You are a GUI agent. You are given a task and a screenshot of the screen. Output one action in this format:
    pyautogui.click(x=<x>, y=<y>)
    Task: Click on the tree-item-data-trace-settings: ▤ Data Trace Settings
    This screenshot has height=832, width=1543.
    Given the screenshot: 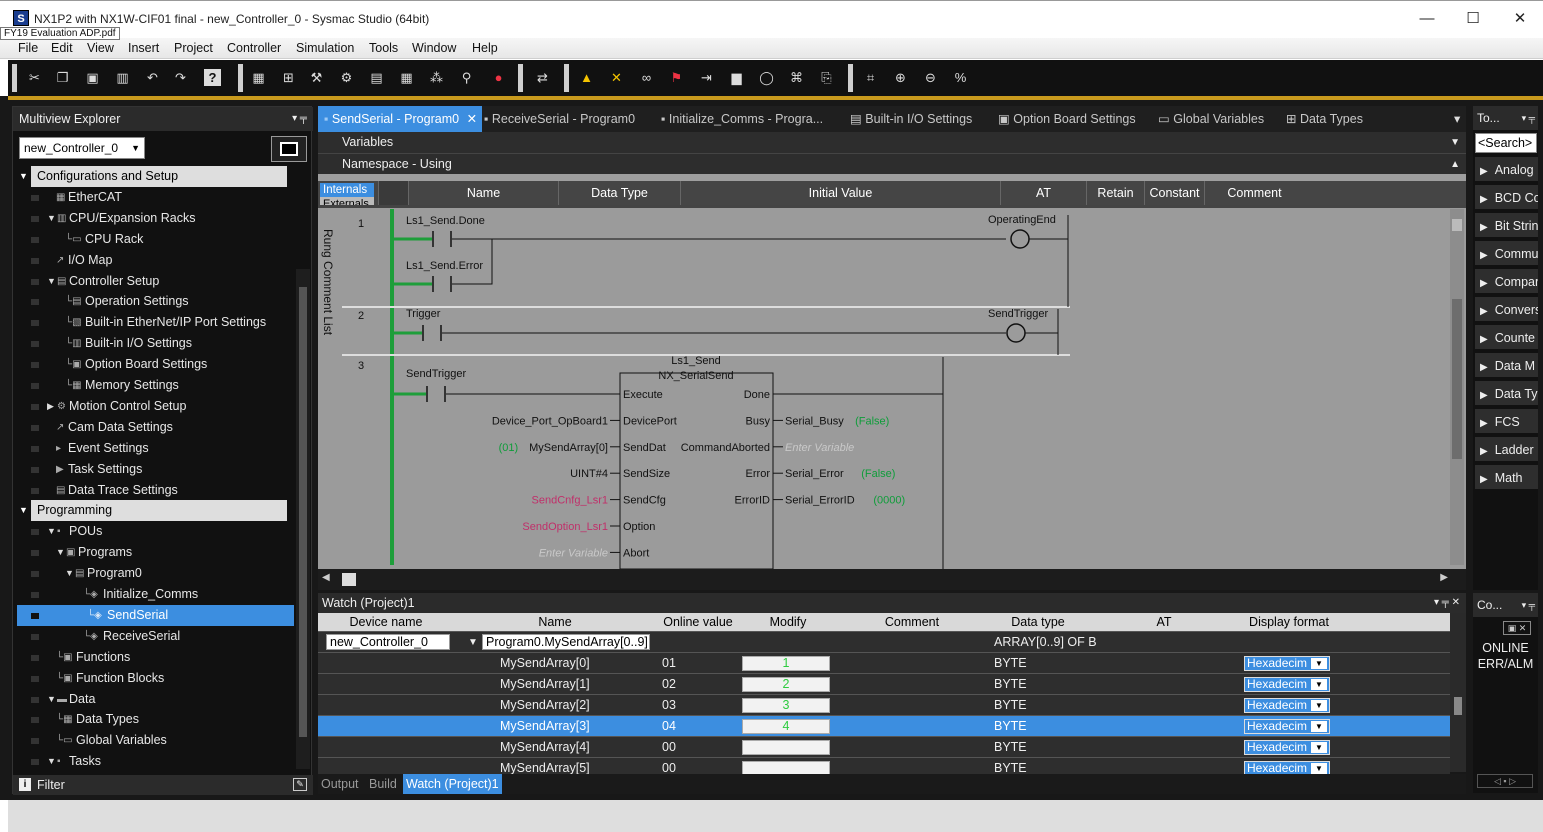 What is the action you would take?
    pyautogui.click(x=156, y=490)
    